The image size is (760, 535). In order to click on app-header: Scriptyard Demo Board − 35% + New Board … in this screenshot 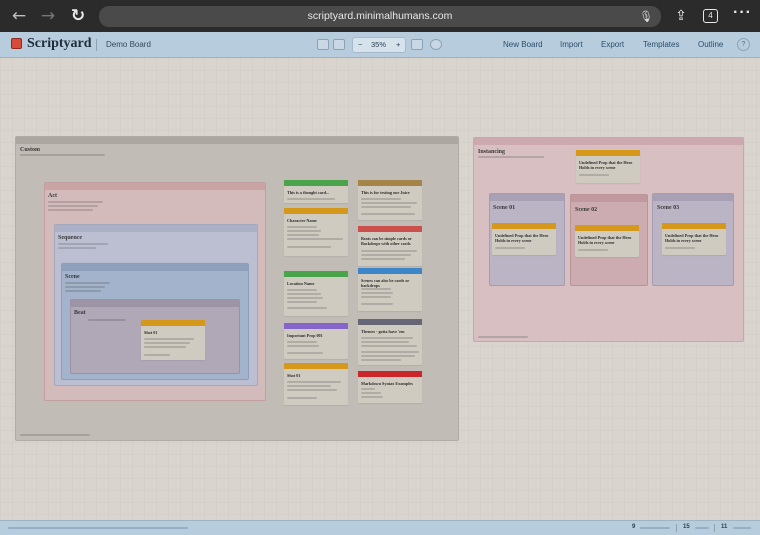, I will do `click(380, 45)`.